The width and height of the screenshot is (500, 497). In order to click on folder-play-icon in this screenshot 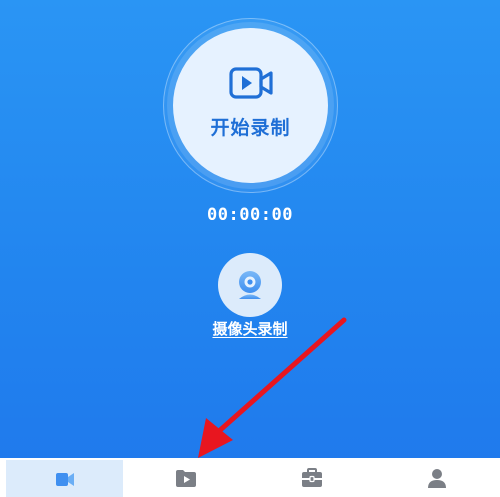, I will do `click(185, 478)`.